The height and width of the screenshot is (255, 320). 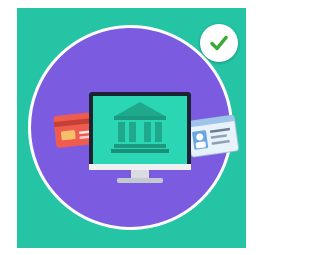 I want to click on id-card-icon, so click(x=213, y=136).